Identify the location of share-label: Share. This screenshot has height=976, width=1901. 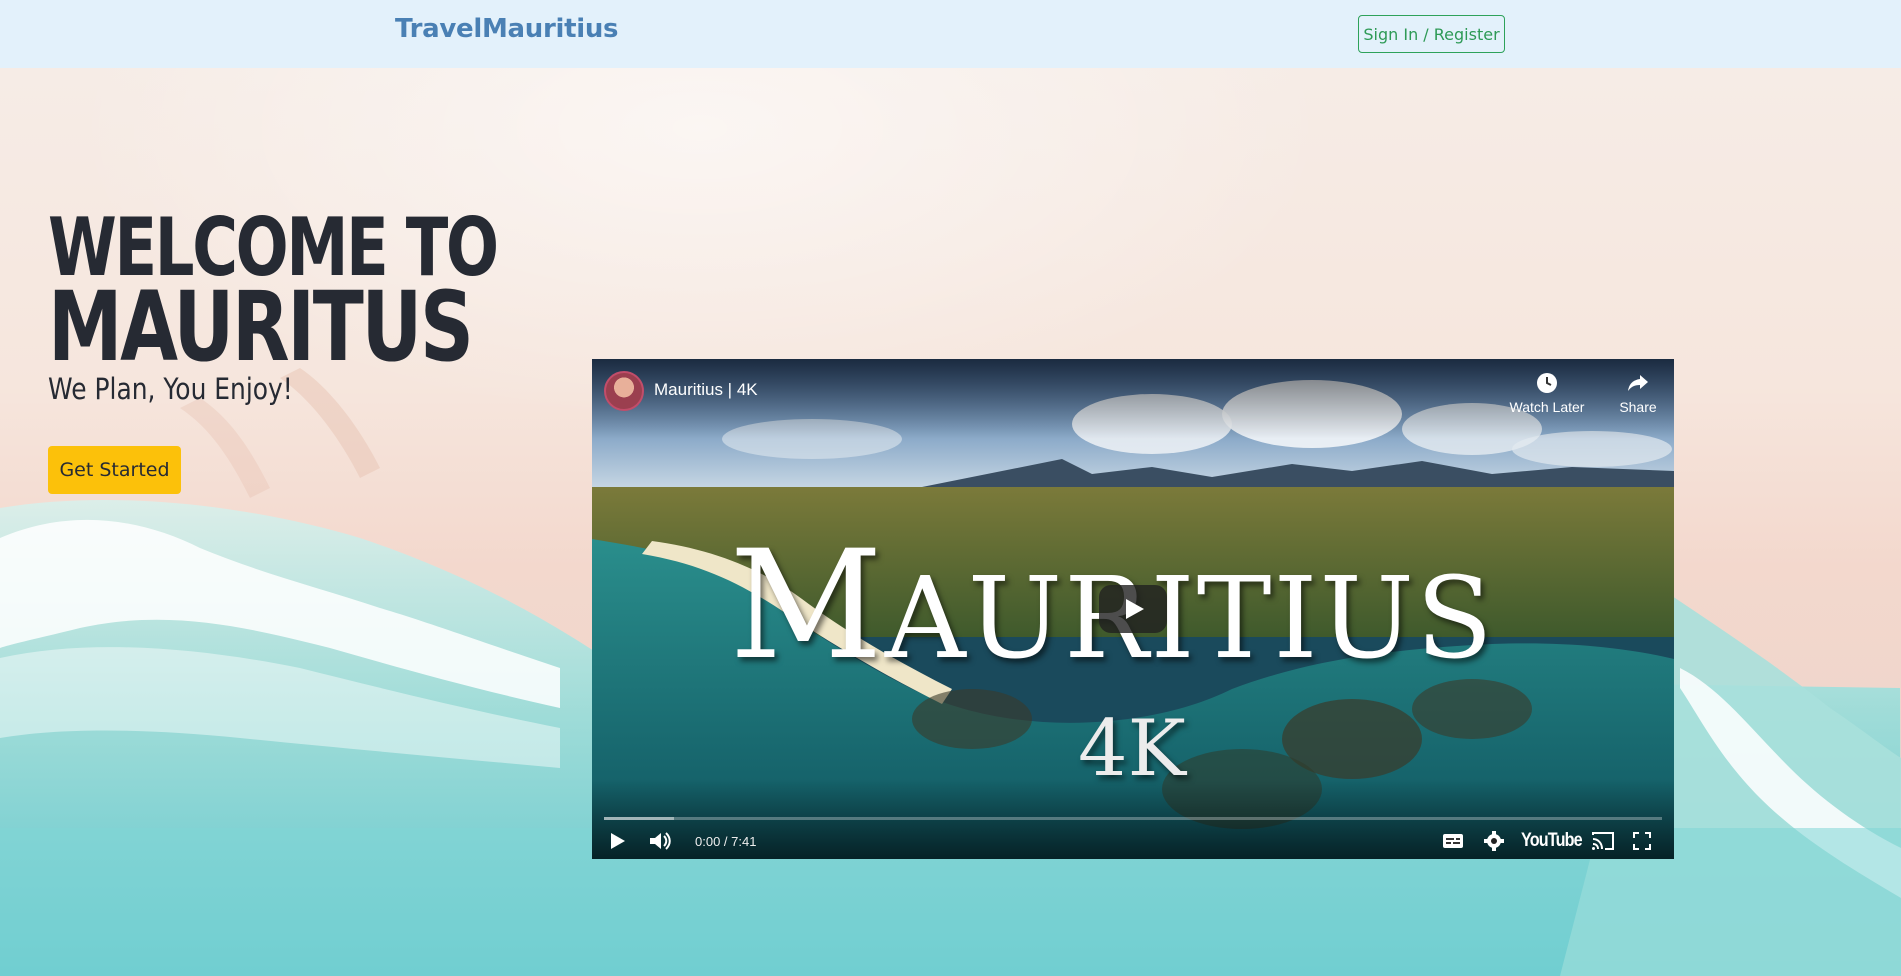
(1638, 407).